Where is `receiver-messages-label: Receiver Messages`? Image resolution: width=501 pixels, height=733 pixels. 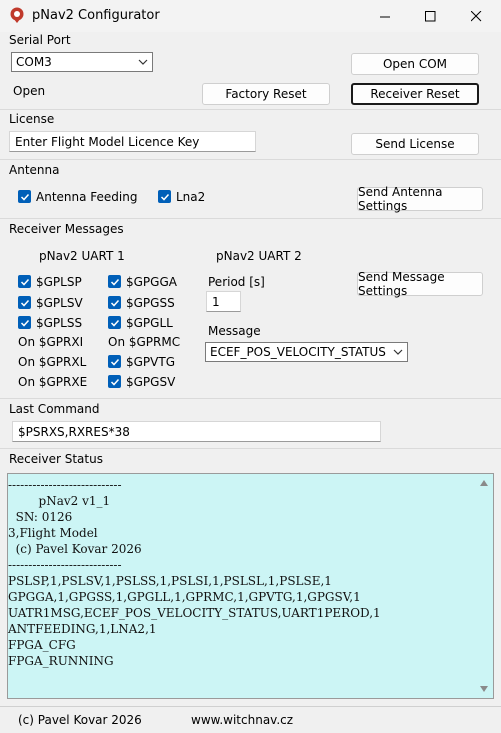 receiver-messages-label: Receiver Messages is located at coordinates (66, 229).